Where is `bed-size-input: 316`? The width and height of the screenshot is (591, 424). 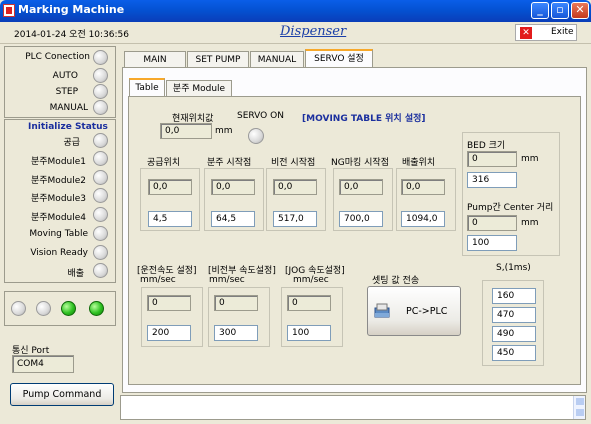 bed-size-input: 316 is located at coordinates (492, 180).